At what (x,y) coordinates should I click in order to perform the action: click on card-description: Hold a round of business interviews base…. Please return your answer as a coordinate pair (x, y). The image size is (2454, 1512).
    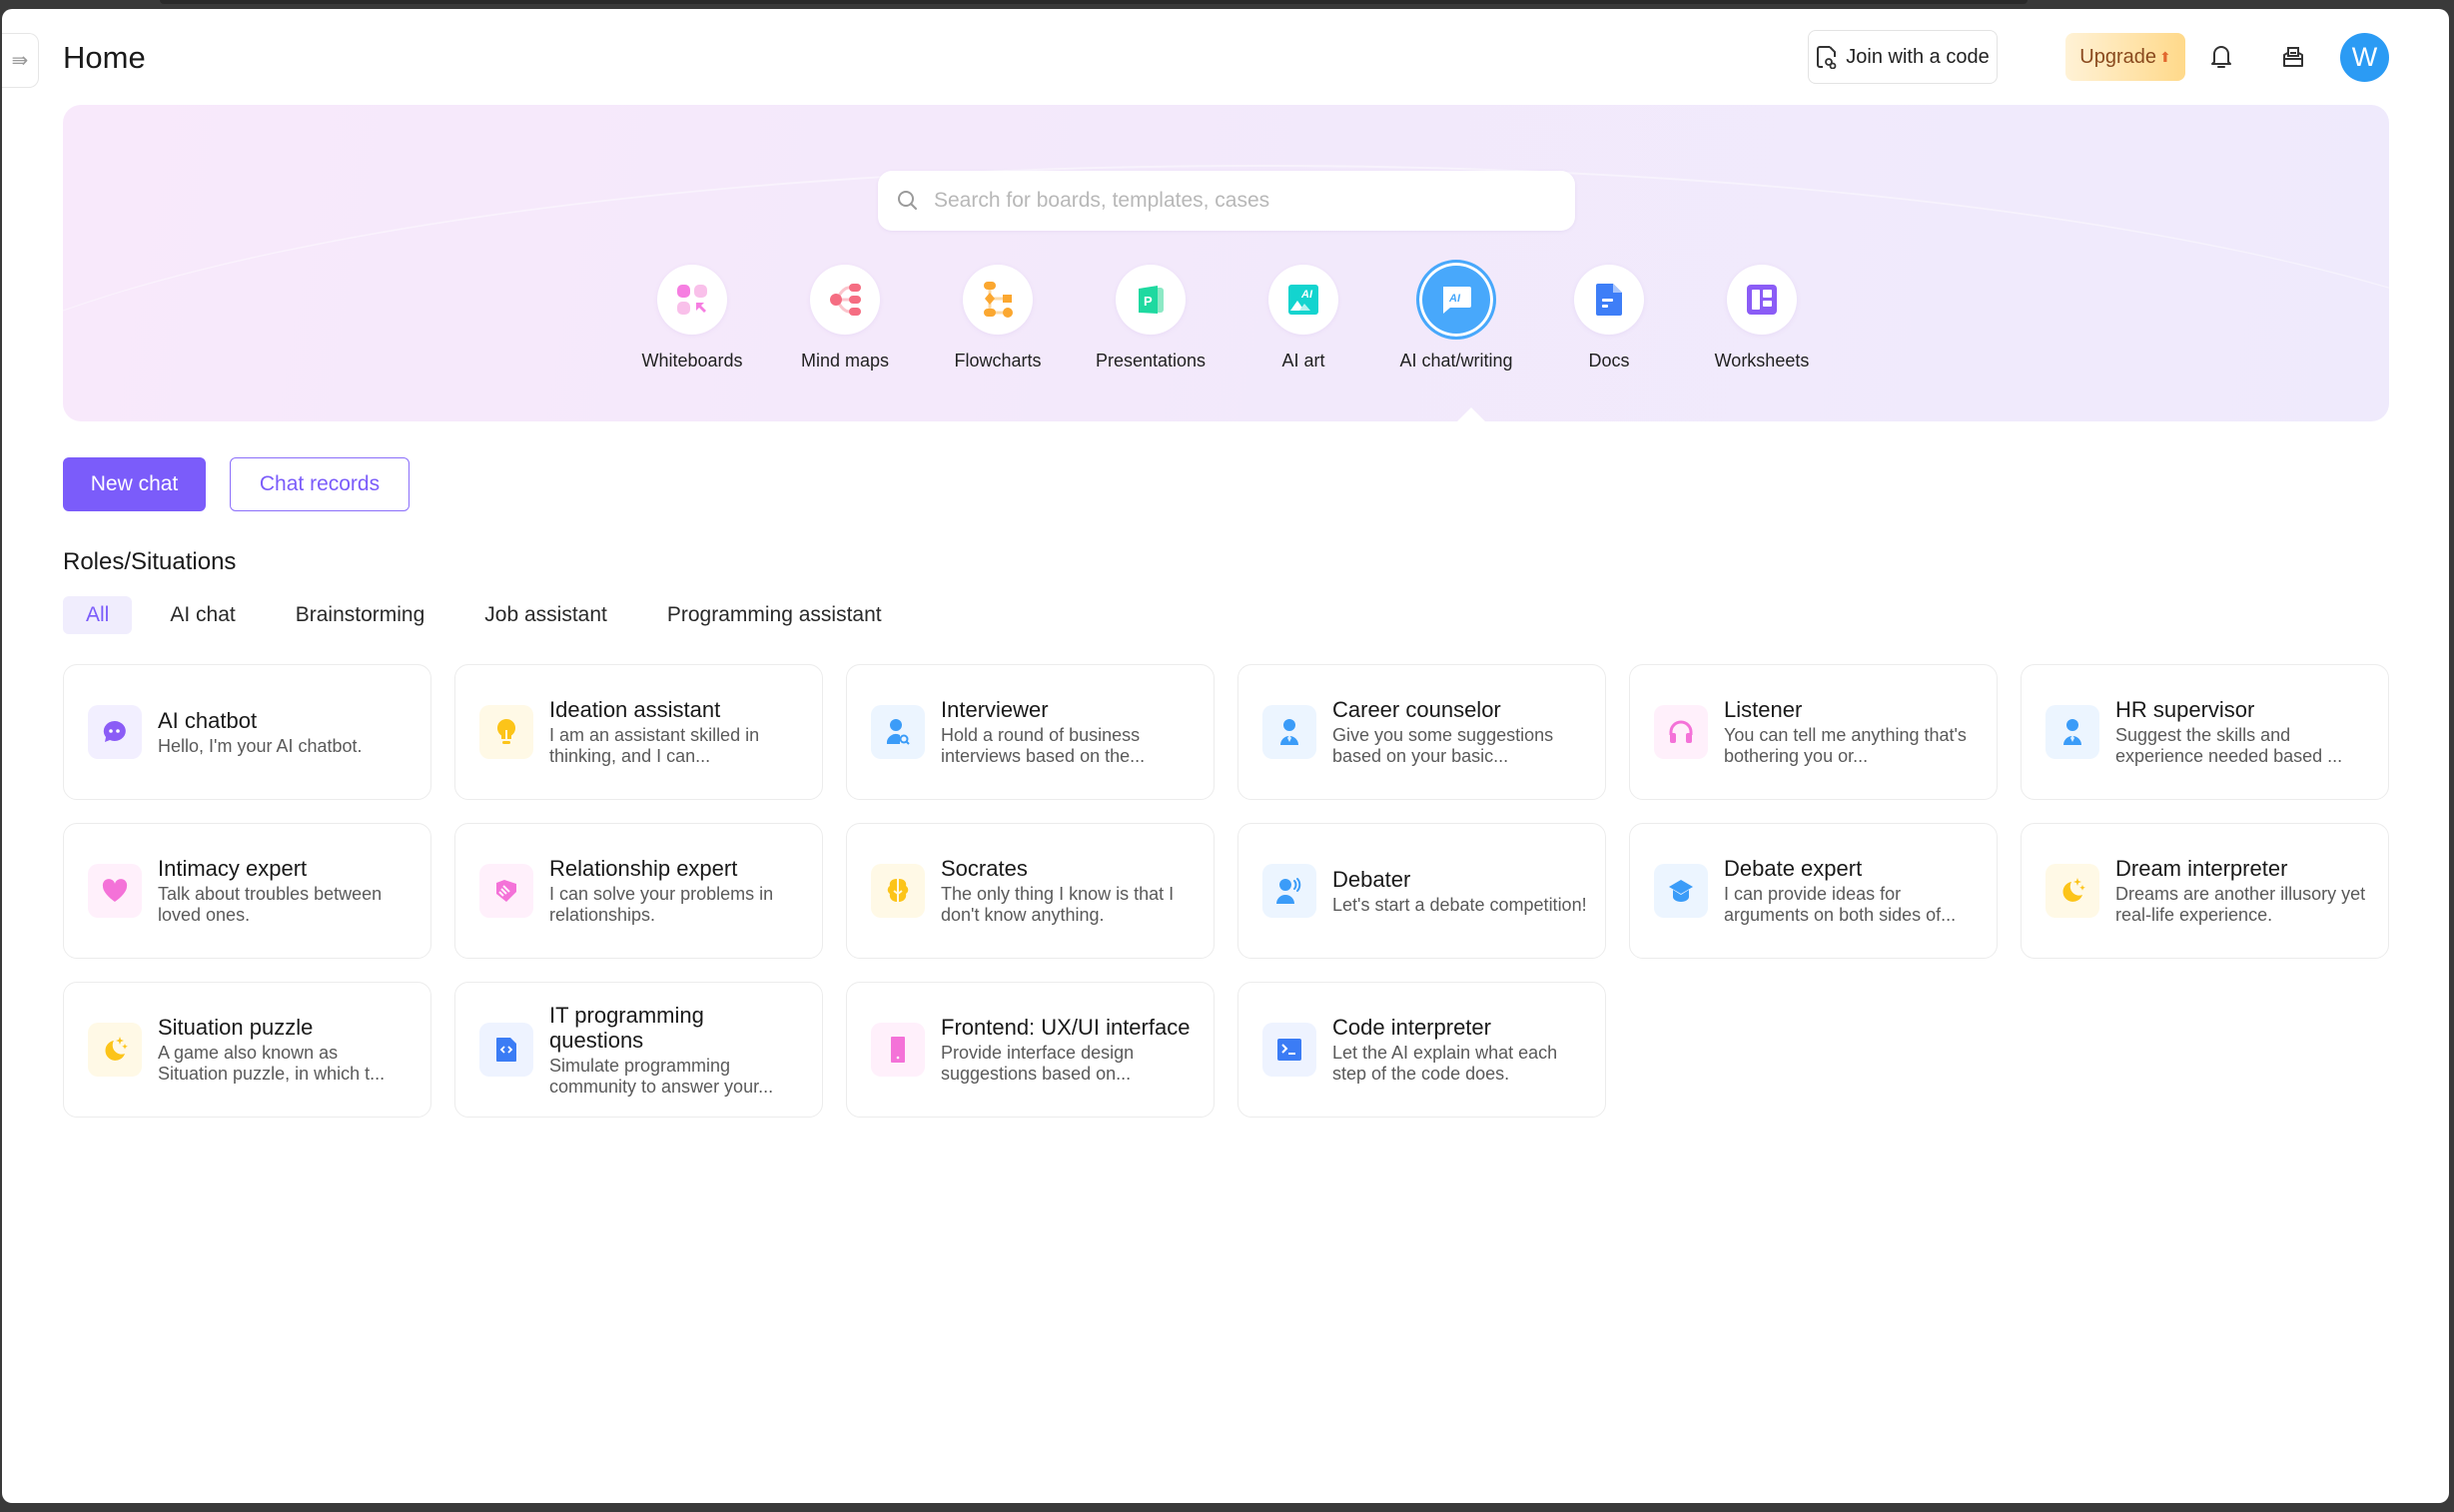
    Looking at the image, I should click on (1043, 745).